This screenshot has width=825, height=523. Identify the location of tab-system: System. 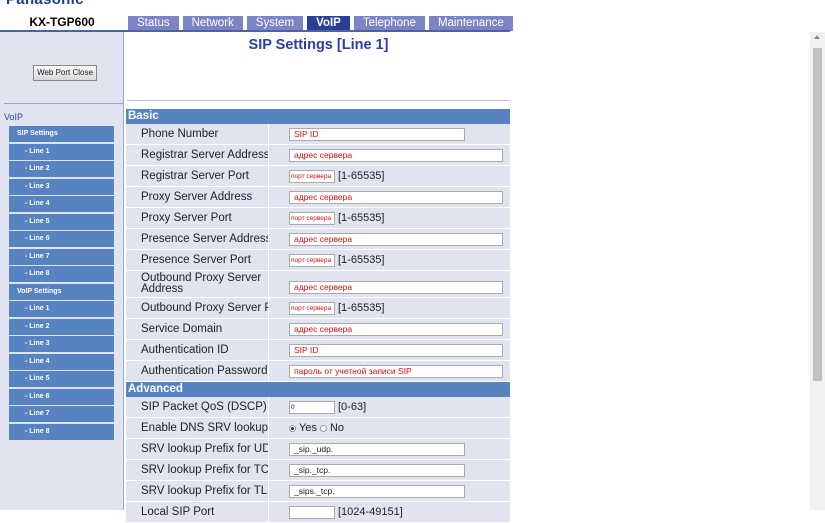
(275, 23).